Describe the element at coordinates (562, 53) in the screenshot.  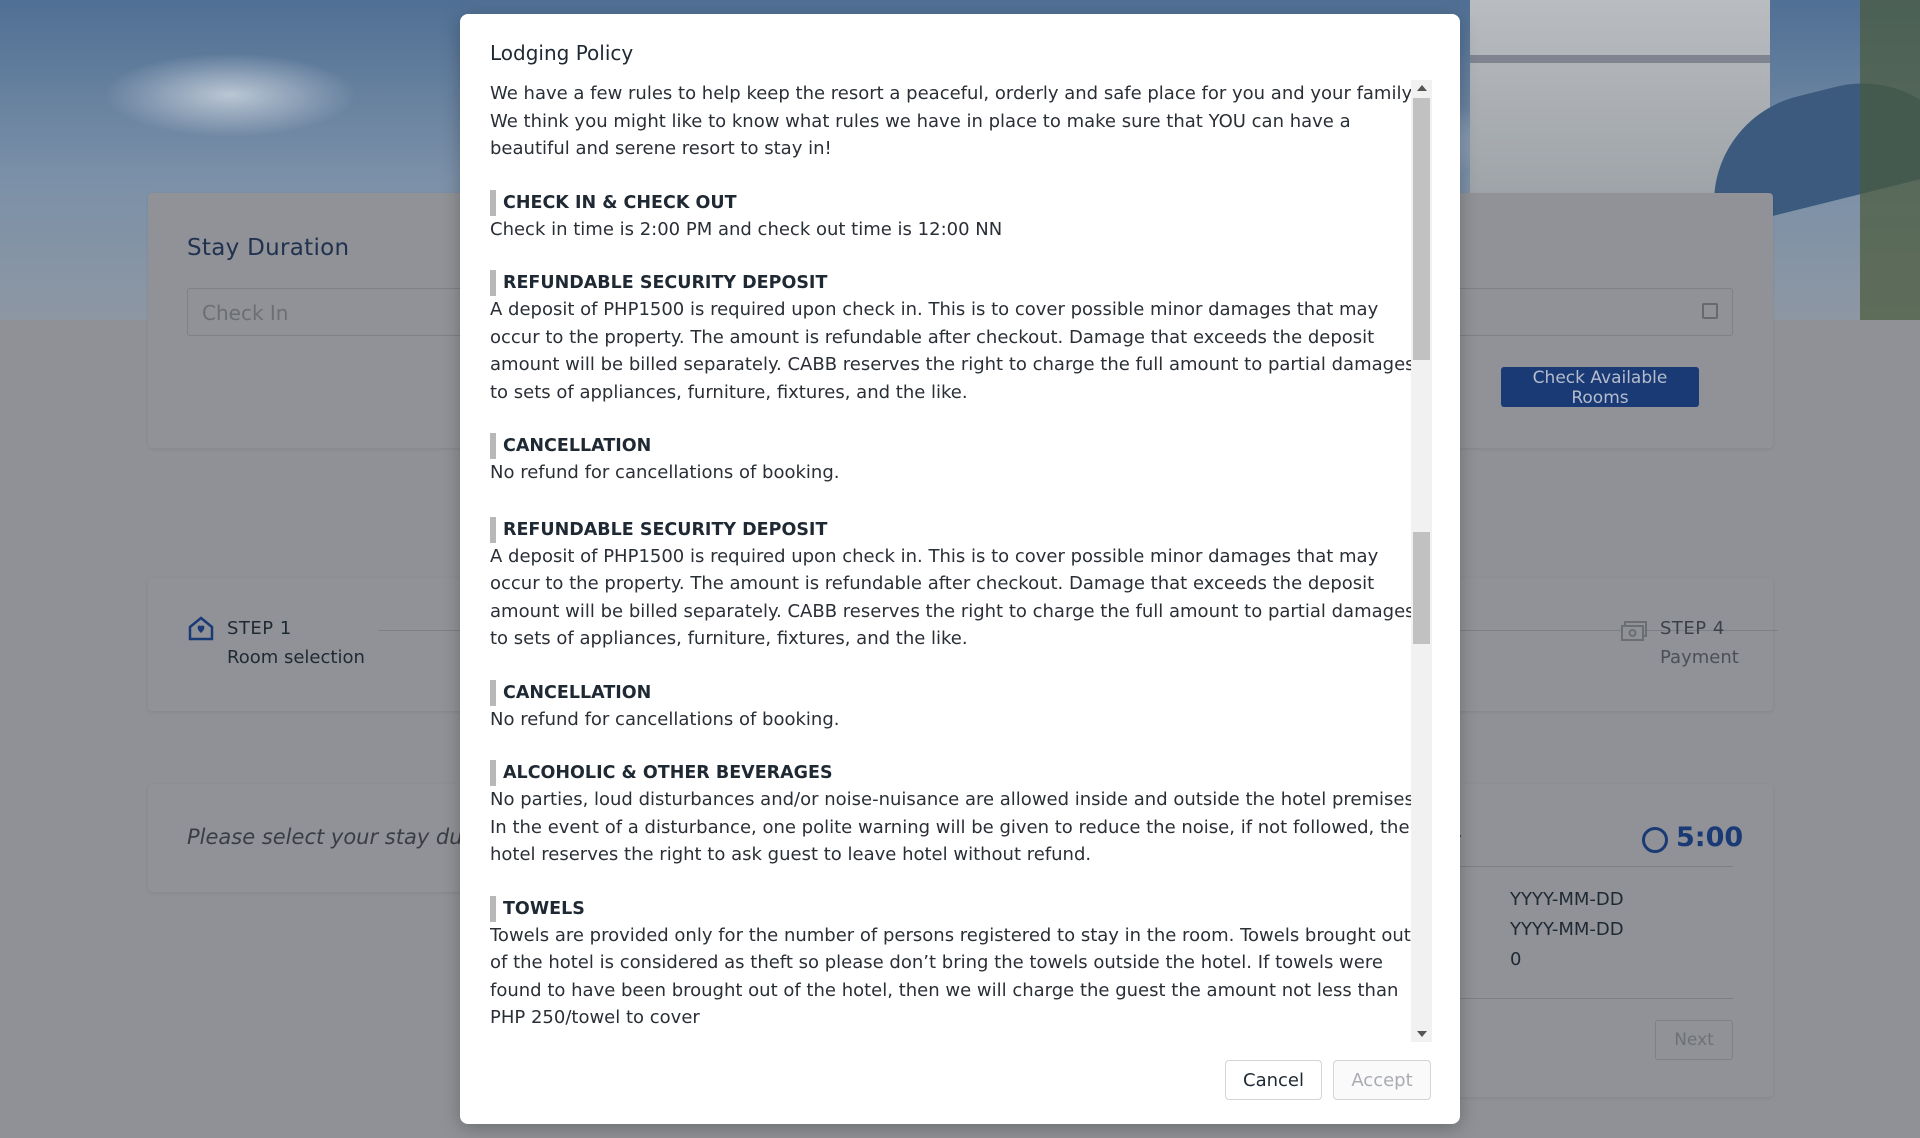
I see `modal-title: Lodging Policy` at that location.